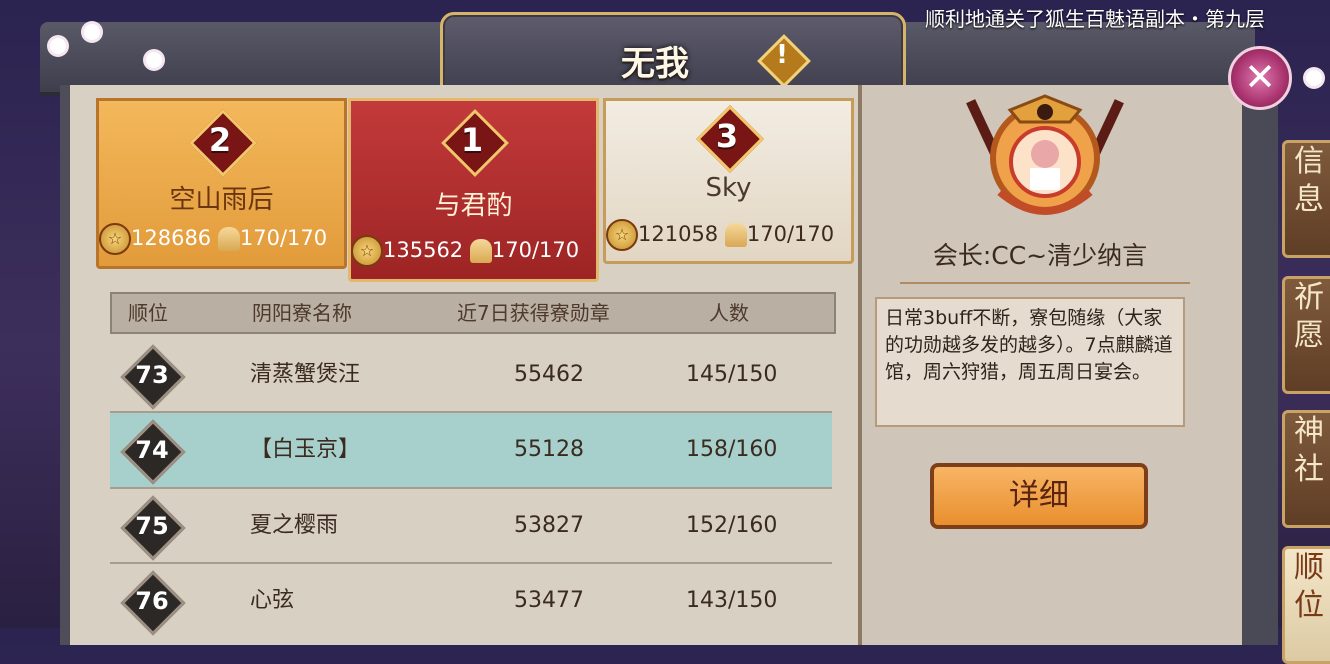  Describe the element at coordinates (305, 449) in the screenshot. I see `row-guild-name: 【白玉京】` at that location.